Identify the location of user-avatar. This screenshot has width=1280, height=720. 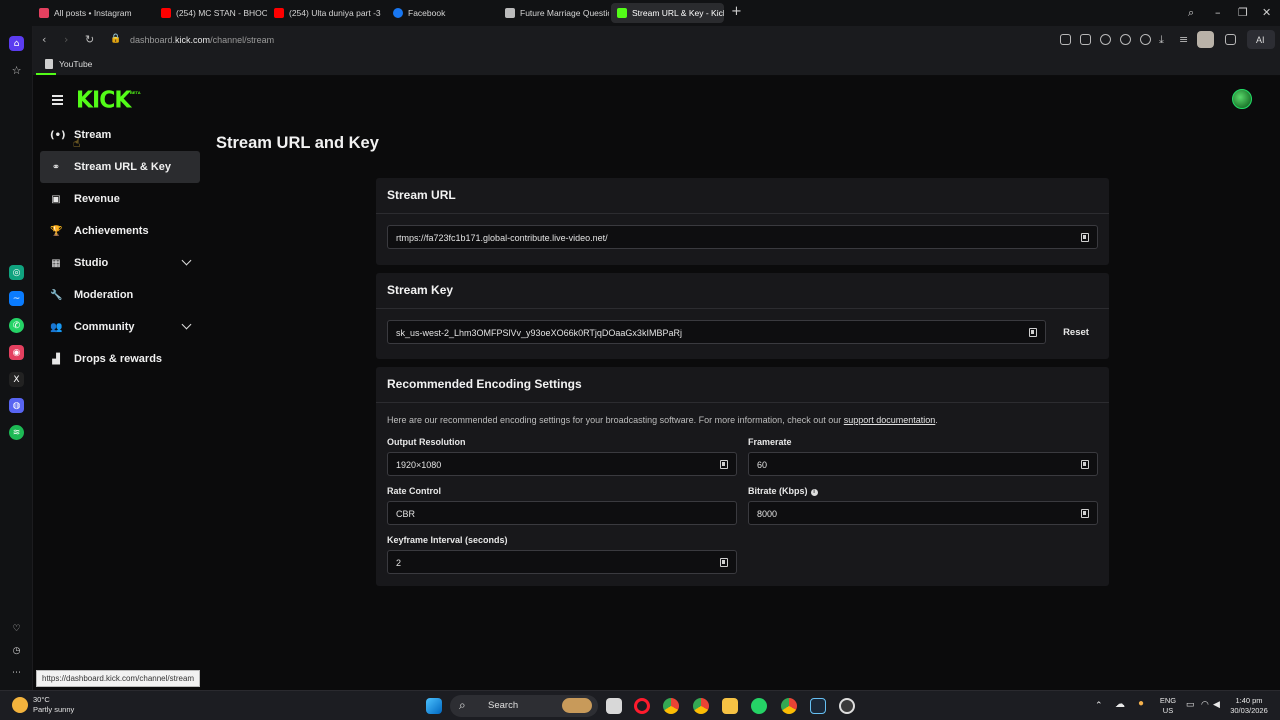
(1242, 99).